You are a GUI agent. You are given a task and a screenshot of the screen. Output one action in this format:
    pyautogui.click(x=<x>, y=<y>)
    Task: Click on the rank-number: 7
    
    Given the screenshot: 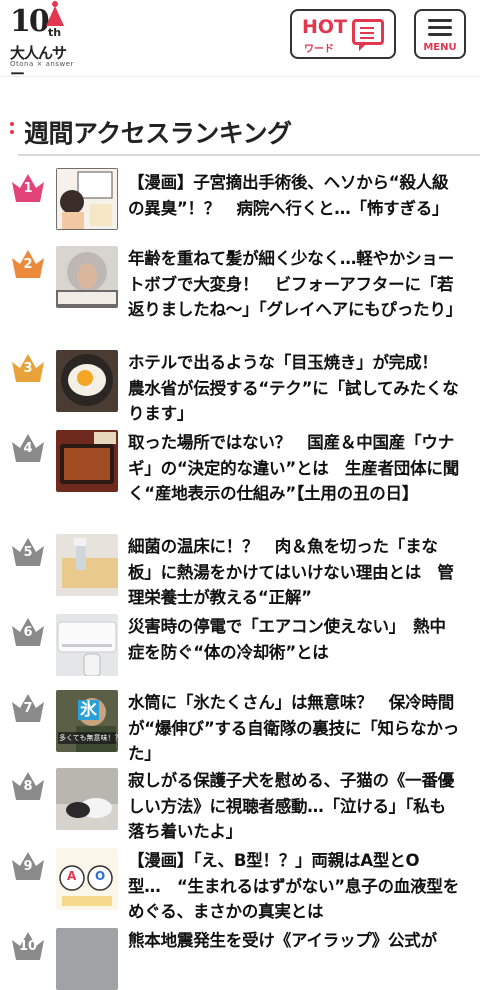 What is the action you would take?
    pyautogui.click(x=28, y=708)
    